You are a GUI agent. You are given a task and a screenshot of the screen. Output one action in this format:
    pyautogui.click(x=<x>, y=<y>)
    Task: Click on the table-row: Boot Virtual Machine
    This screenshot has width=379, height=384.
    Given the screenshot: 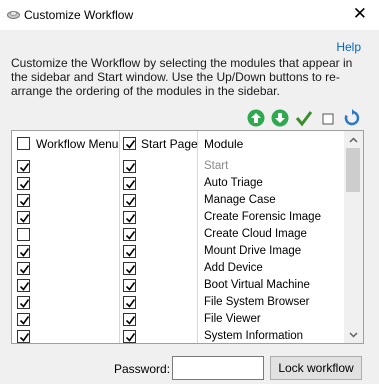 What is the action you would take?
    pyautogui.click(x=178, y=285)
    